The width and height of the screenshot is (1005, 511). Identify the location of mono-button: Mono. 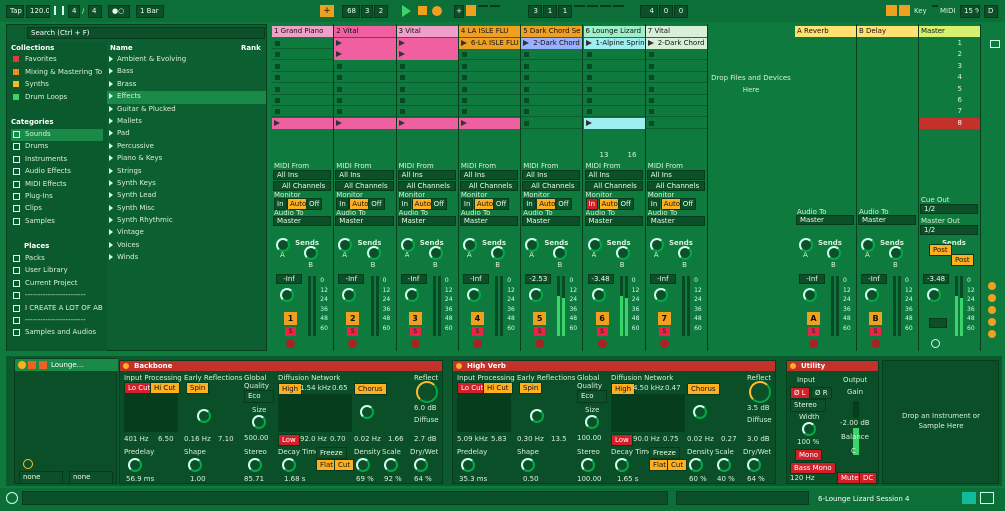
(809, 455).